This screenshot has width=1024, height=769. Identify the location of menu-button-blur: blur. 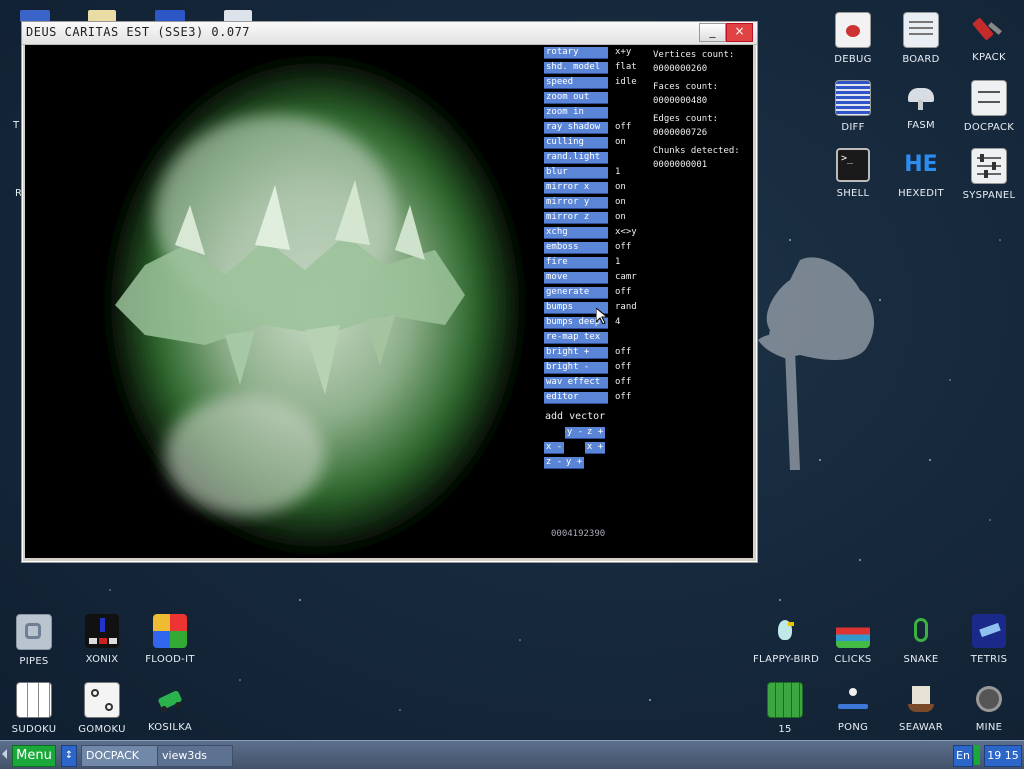
(576, 173).